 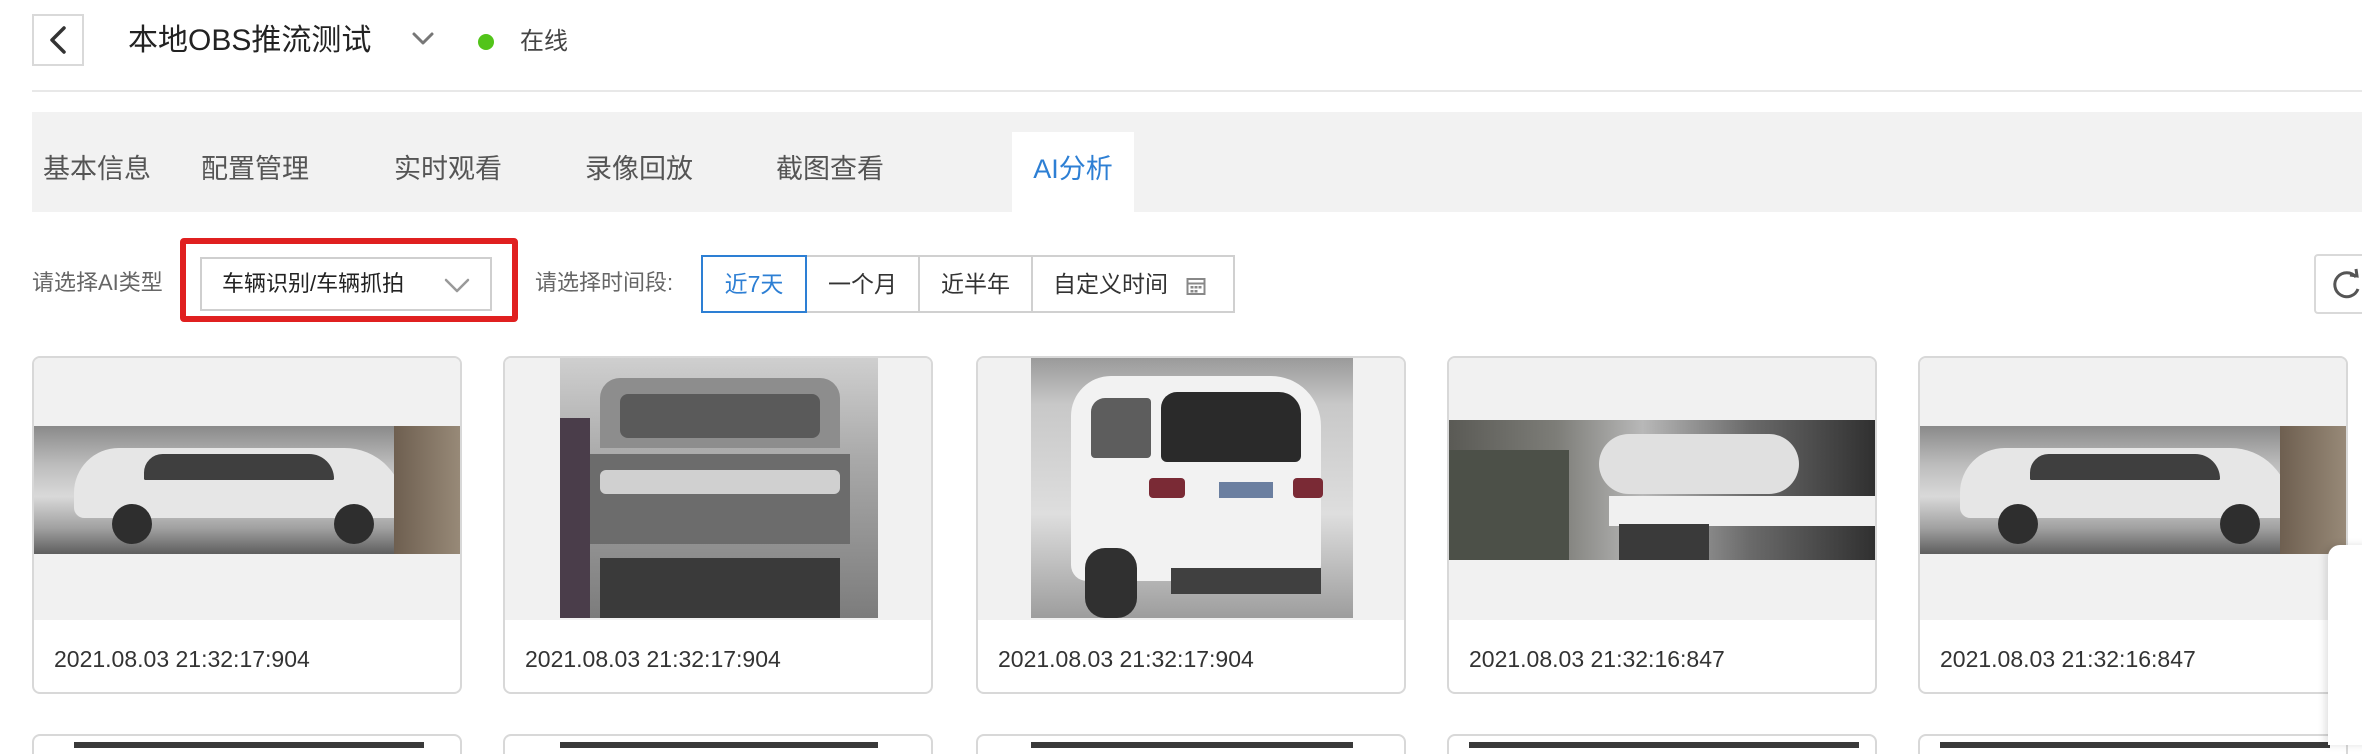 I want to click on page-header: 本地OBS推流测试 在线, so click(x=1197, y=46).